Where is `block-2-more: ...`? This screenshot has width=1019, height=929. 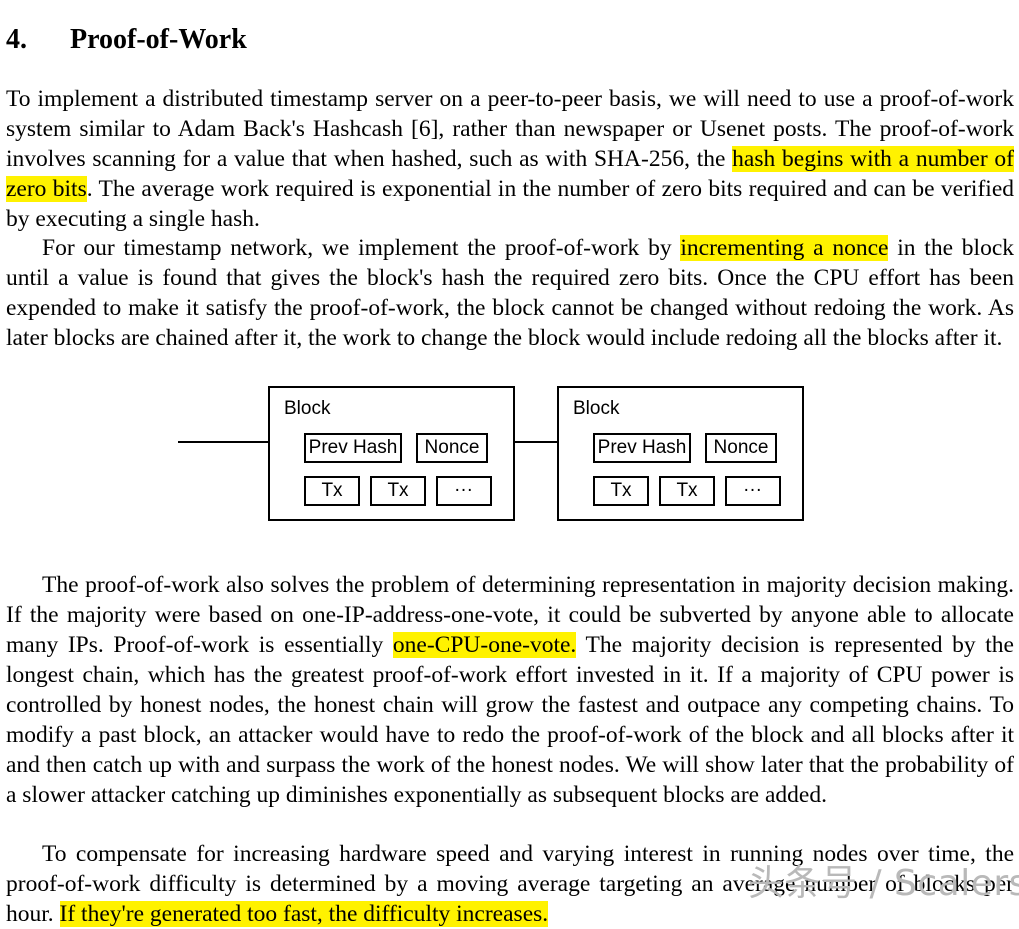
block-2-more: ... is located at coordinates (753, 490).